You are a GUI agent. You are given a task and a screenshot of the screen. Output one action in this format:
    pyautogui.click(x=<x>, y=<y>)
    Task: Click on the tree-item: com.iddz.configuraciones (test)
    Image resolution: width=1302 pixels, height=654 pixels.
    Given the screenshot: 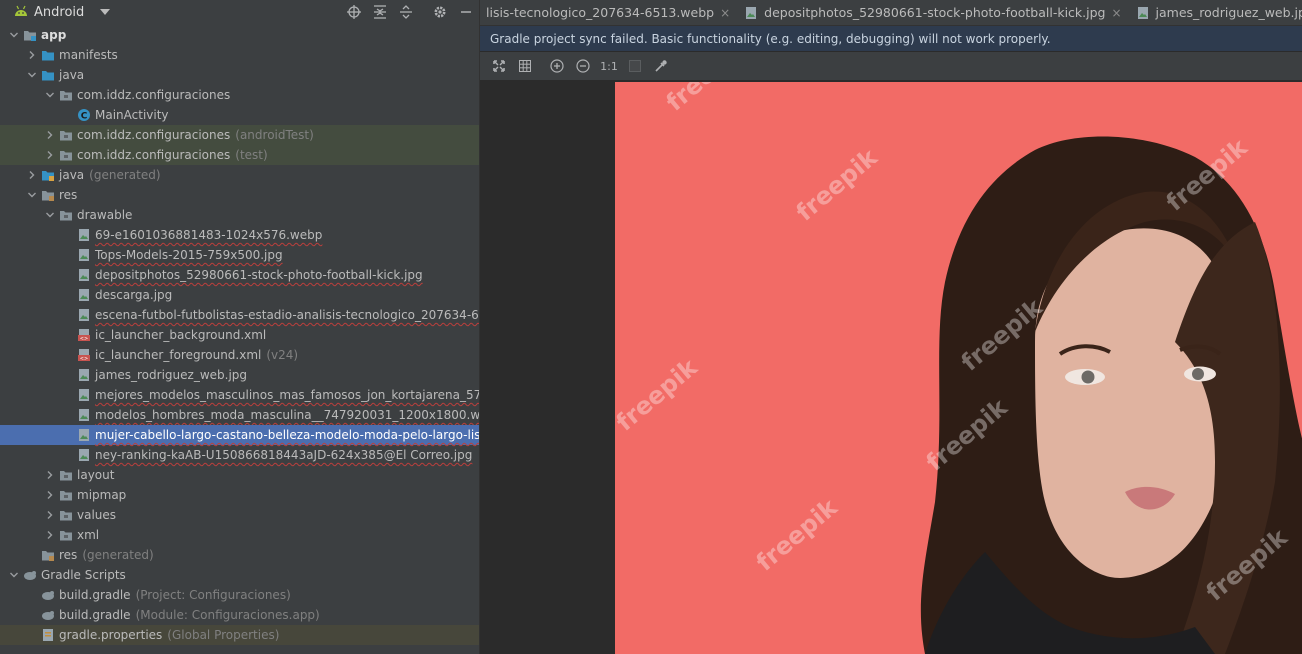 What is the action you would take?
    pyautogui.click(x=239, y=155)
    